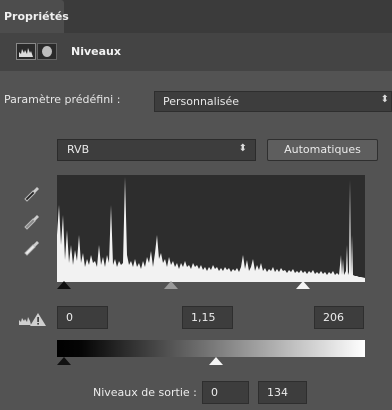 The image size is (392, 410). Describe the element at coordinates (211, 348) in the screenshot. I see `output-gradient-bar` at that location.